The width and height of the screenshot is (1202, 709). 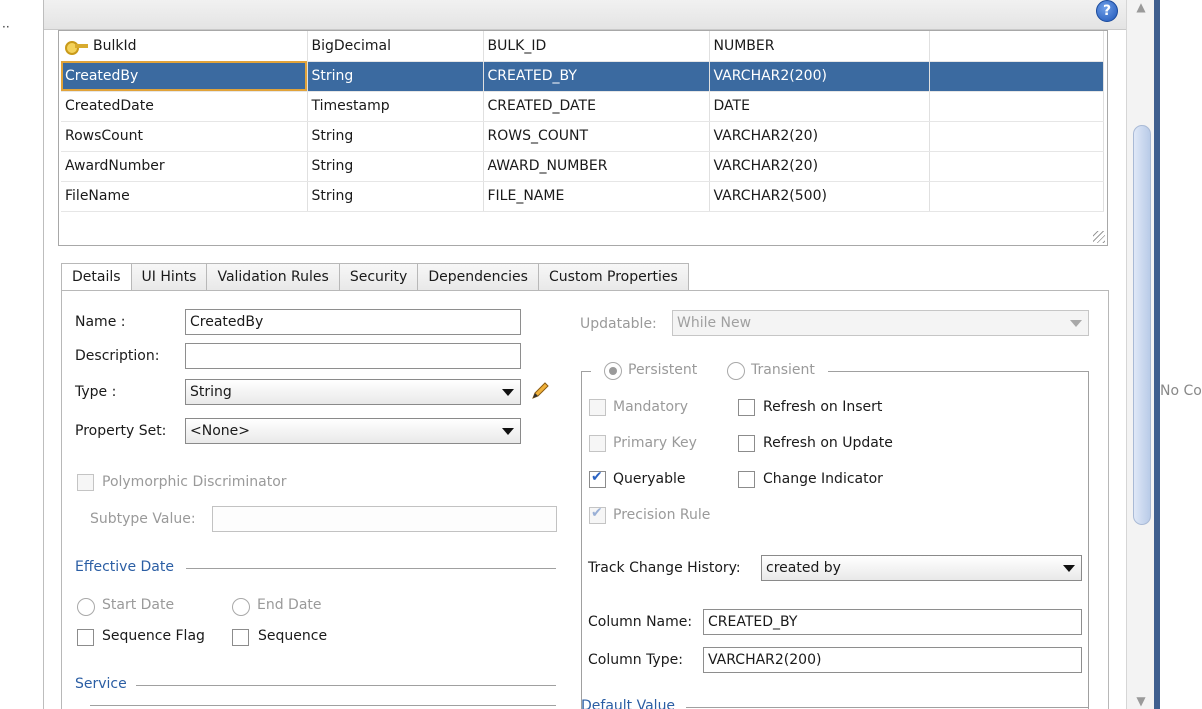 I want to click on primary-key-checkbox, so click(x=597, y=443).